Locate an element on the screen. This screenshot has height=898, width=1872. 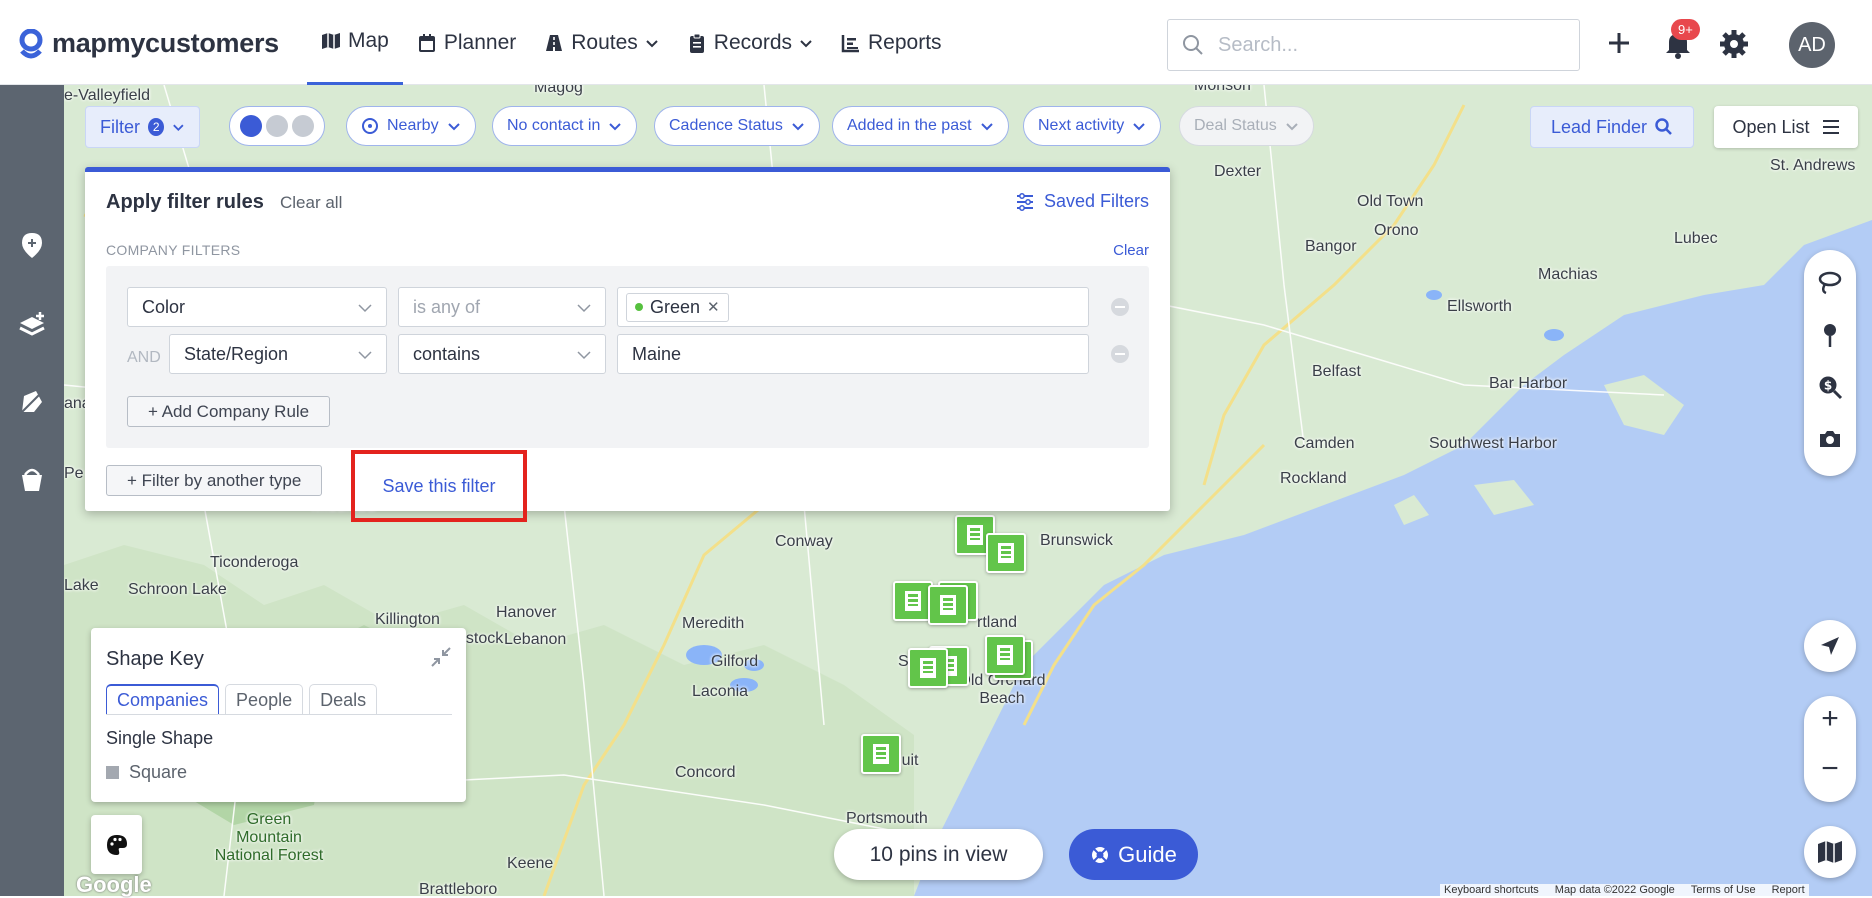
tab-companies: Companies is located at coordinates (163, 699).